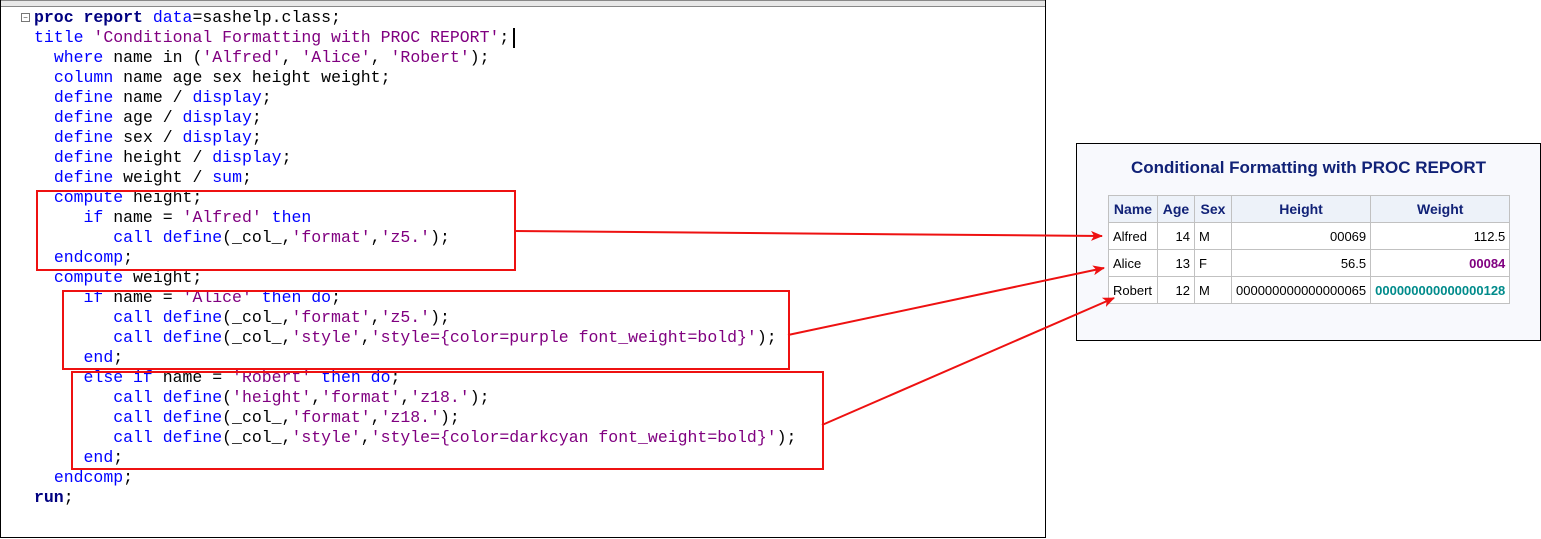  Describe the element at coordinates (968, 361) in the screenshot. I see `arrow-robert` at that location.